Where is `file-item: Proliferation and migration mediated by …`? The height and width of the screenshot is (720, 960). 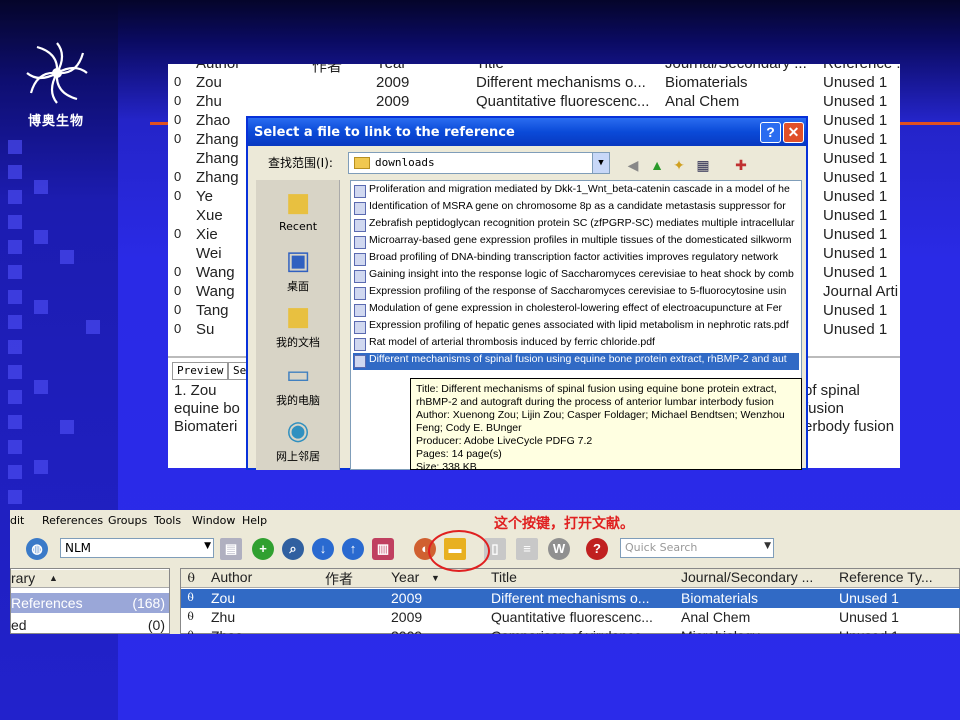
file-item: Proliferation and migration mediated by … is located at coordinates (576, 191).